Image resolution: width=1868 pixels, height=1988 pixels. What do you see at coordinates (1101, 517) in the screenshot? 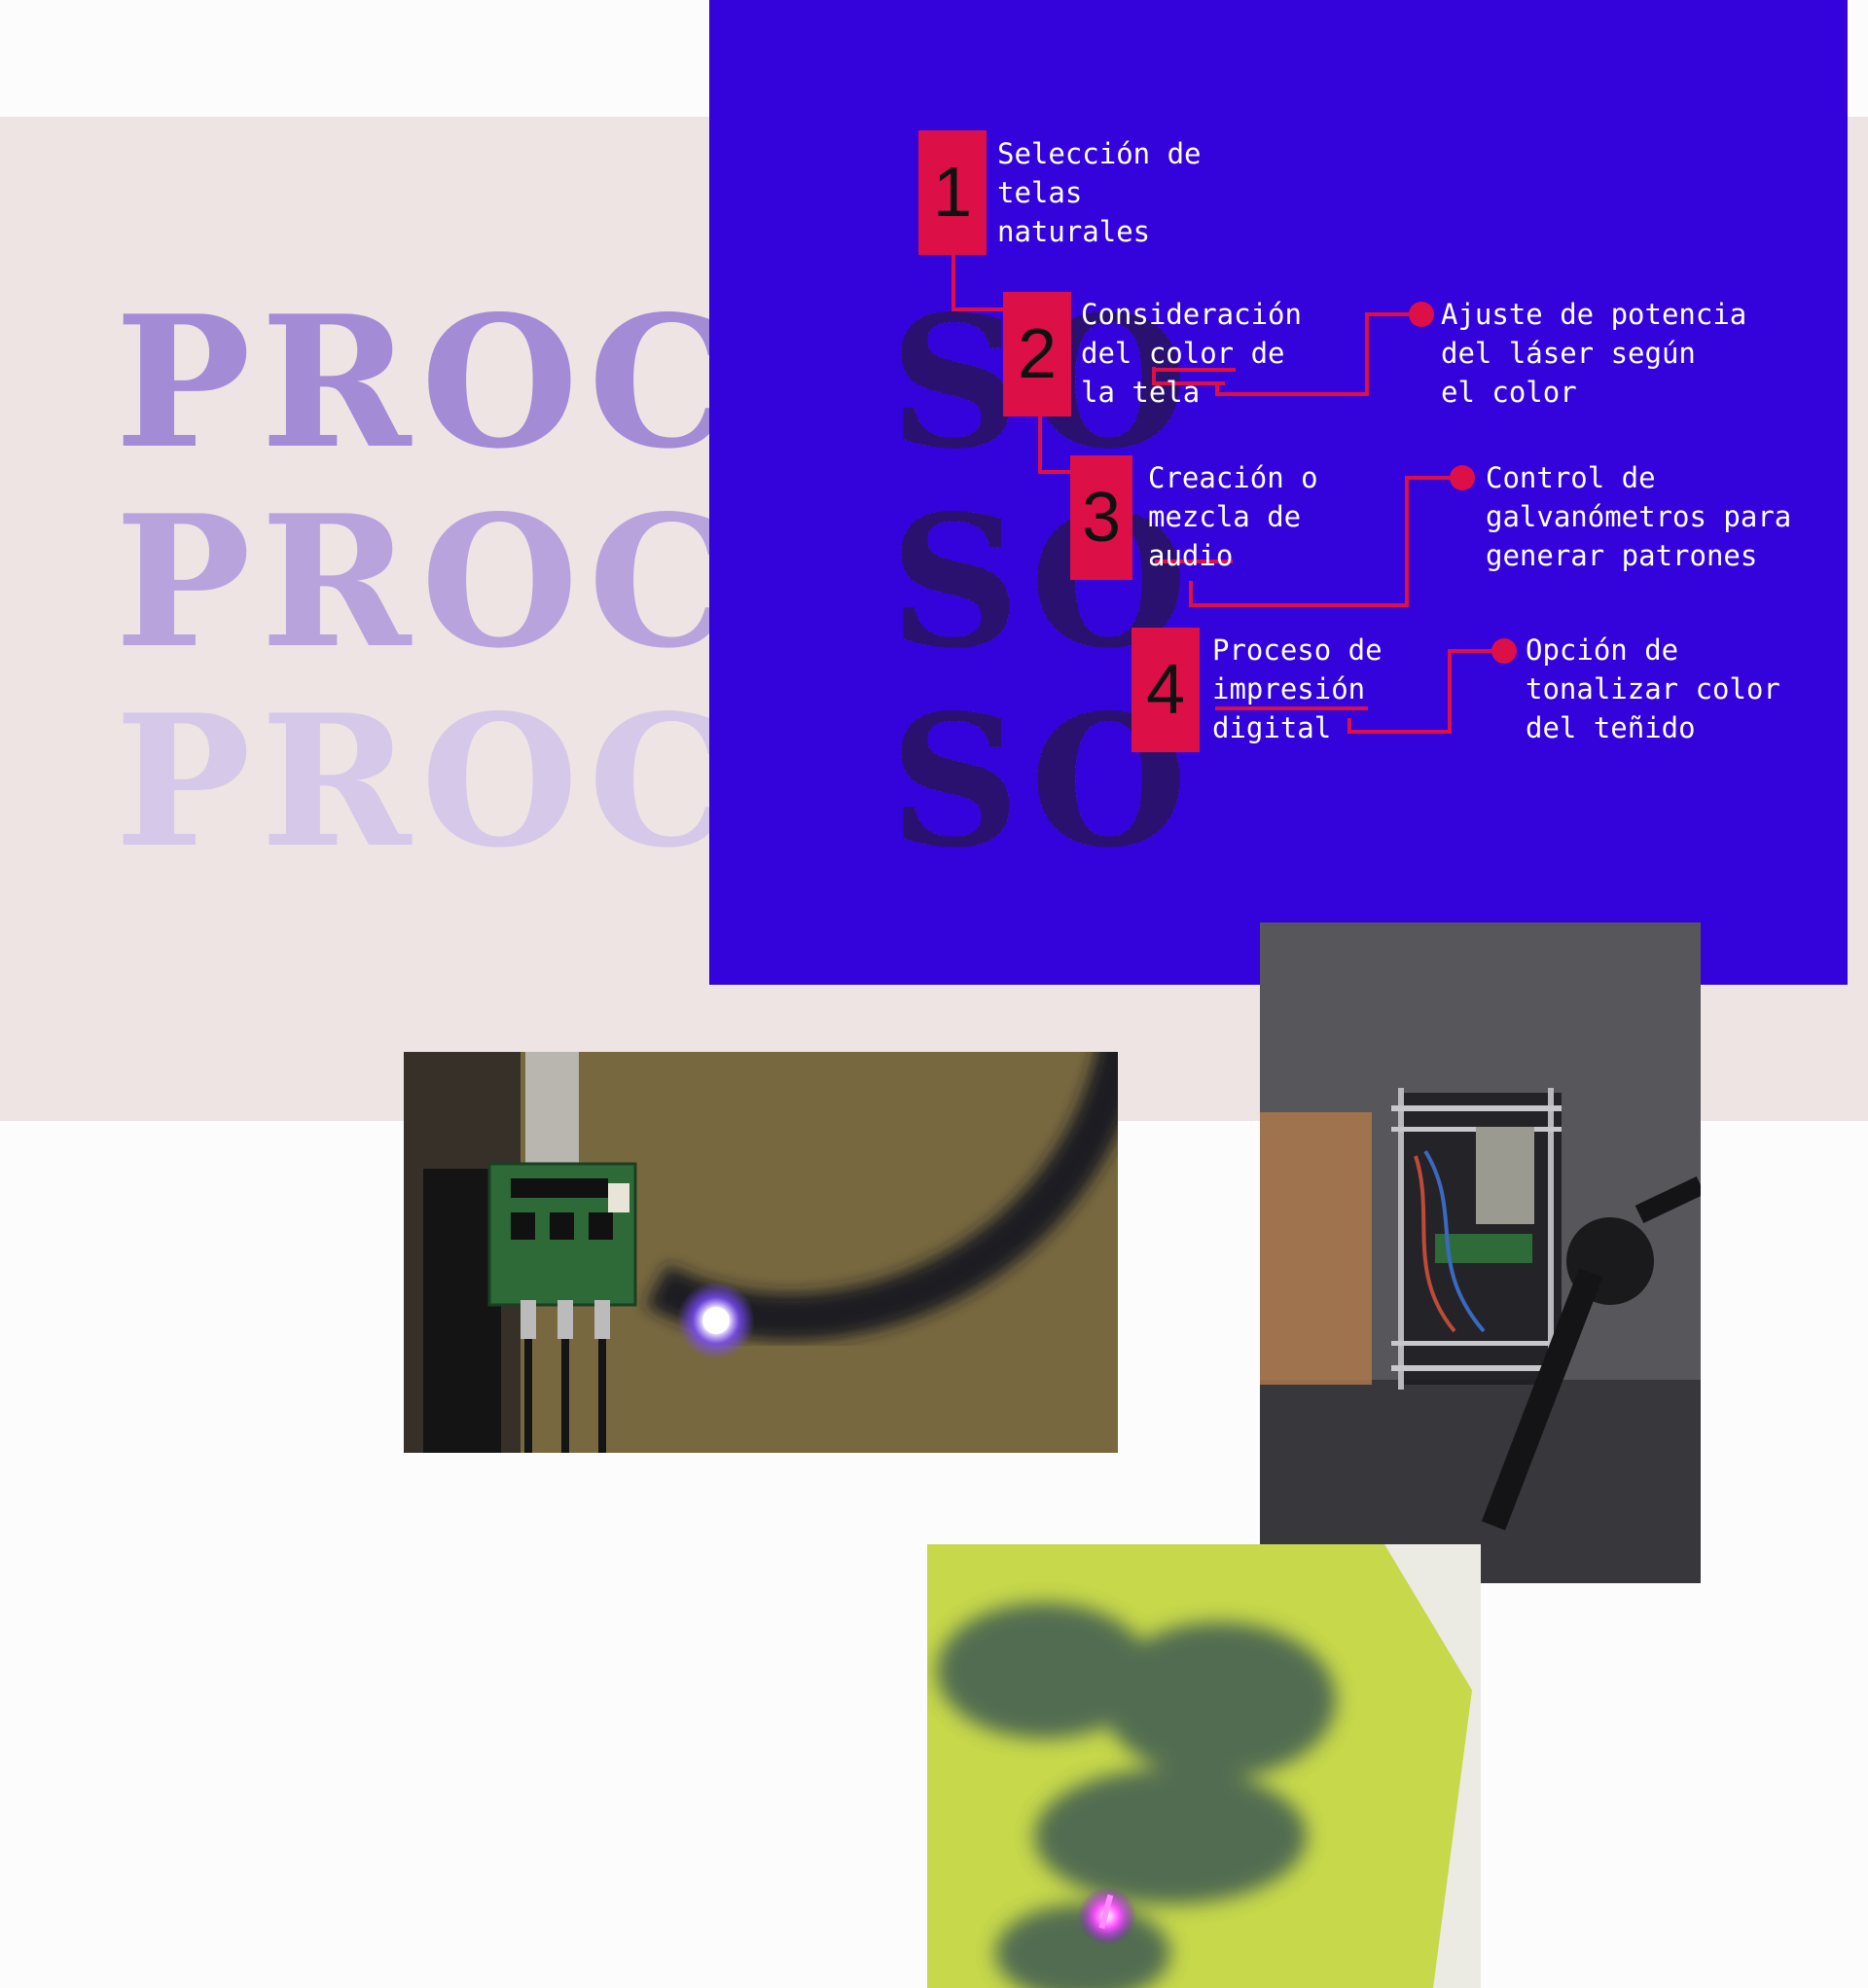
I see `step-number-3: 3` at bounding box center [1101, 517].